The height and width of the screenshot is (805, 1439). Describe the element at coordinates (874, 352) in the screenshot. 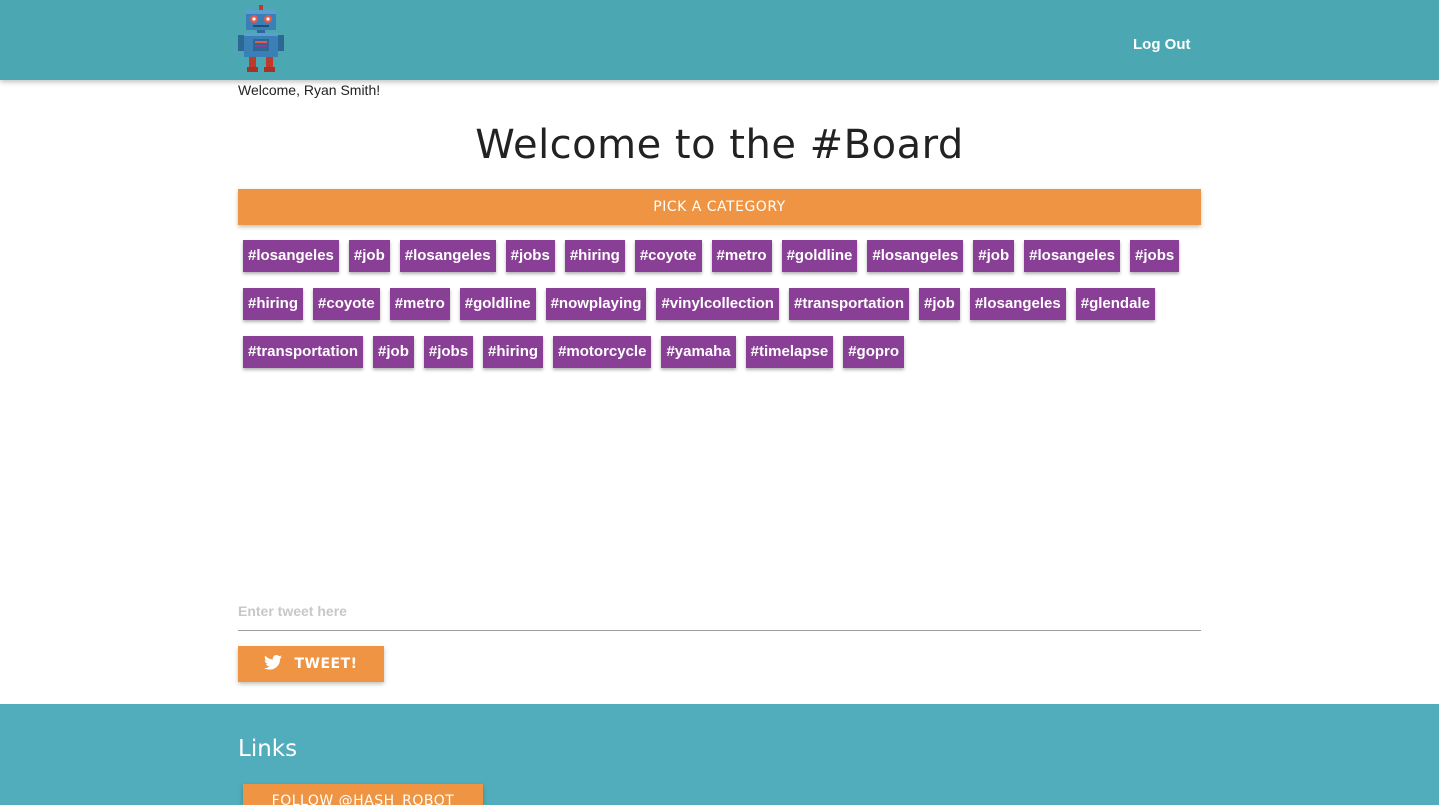

I see `hashtag-chip: #gopro` at that location.